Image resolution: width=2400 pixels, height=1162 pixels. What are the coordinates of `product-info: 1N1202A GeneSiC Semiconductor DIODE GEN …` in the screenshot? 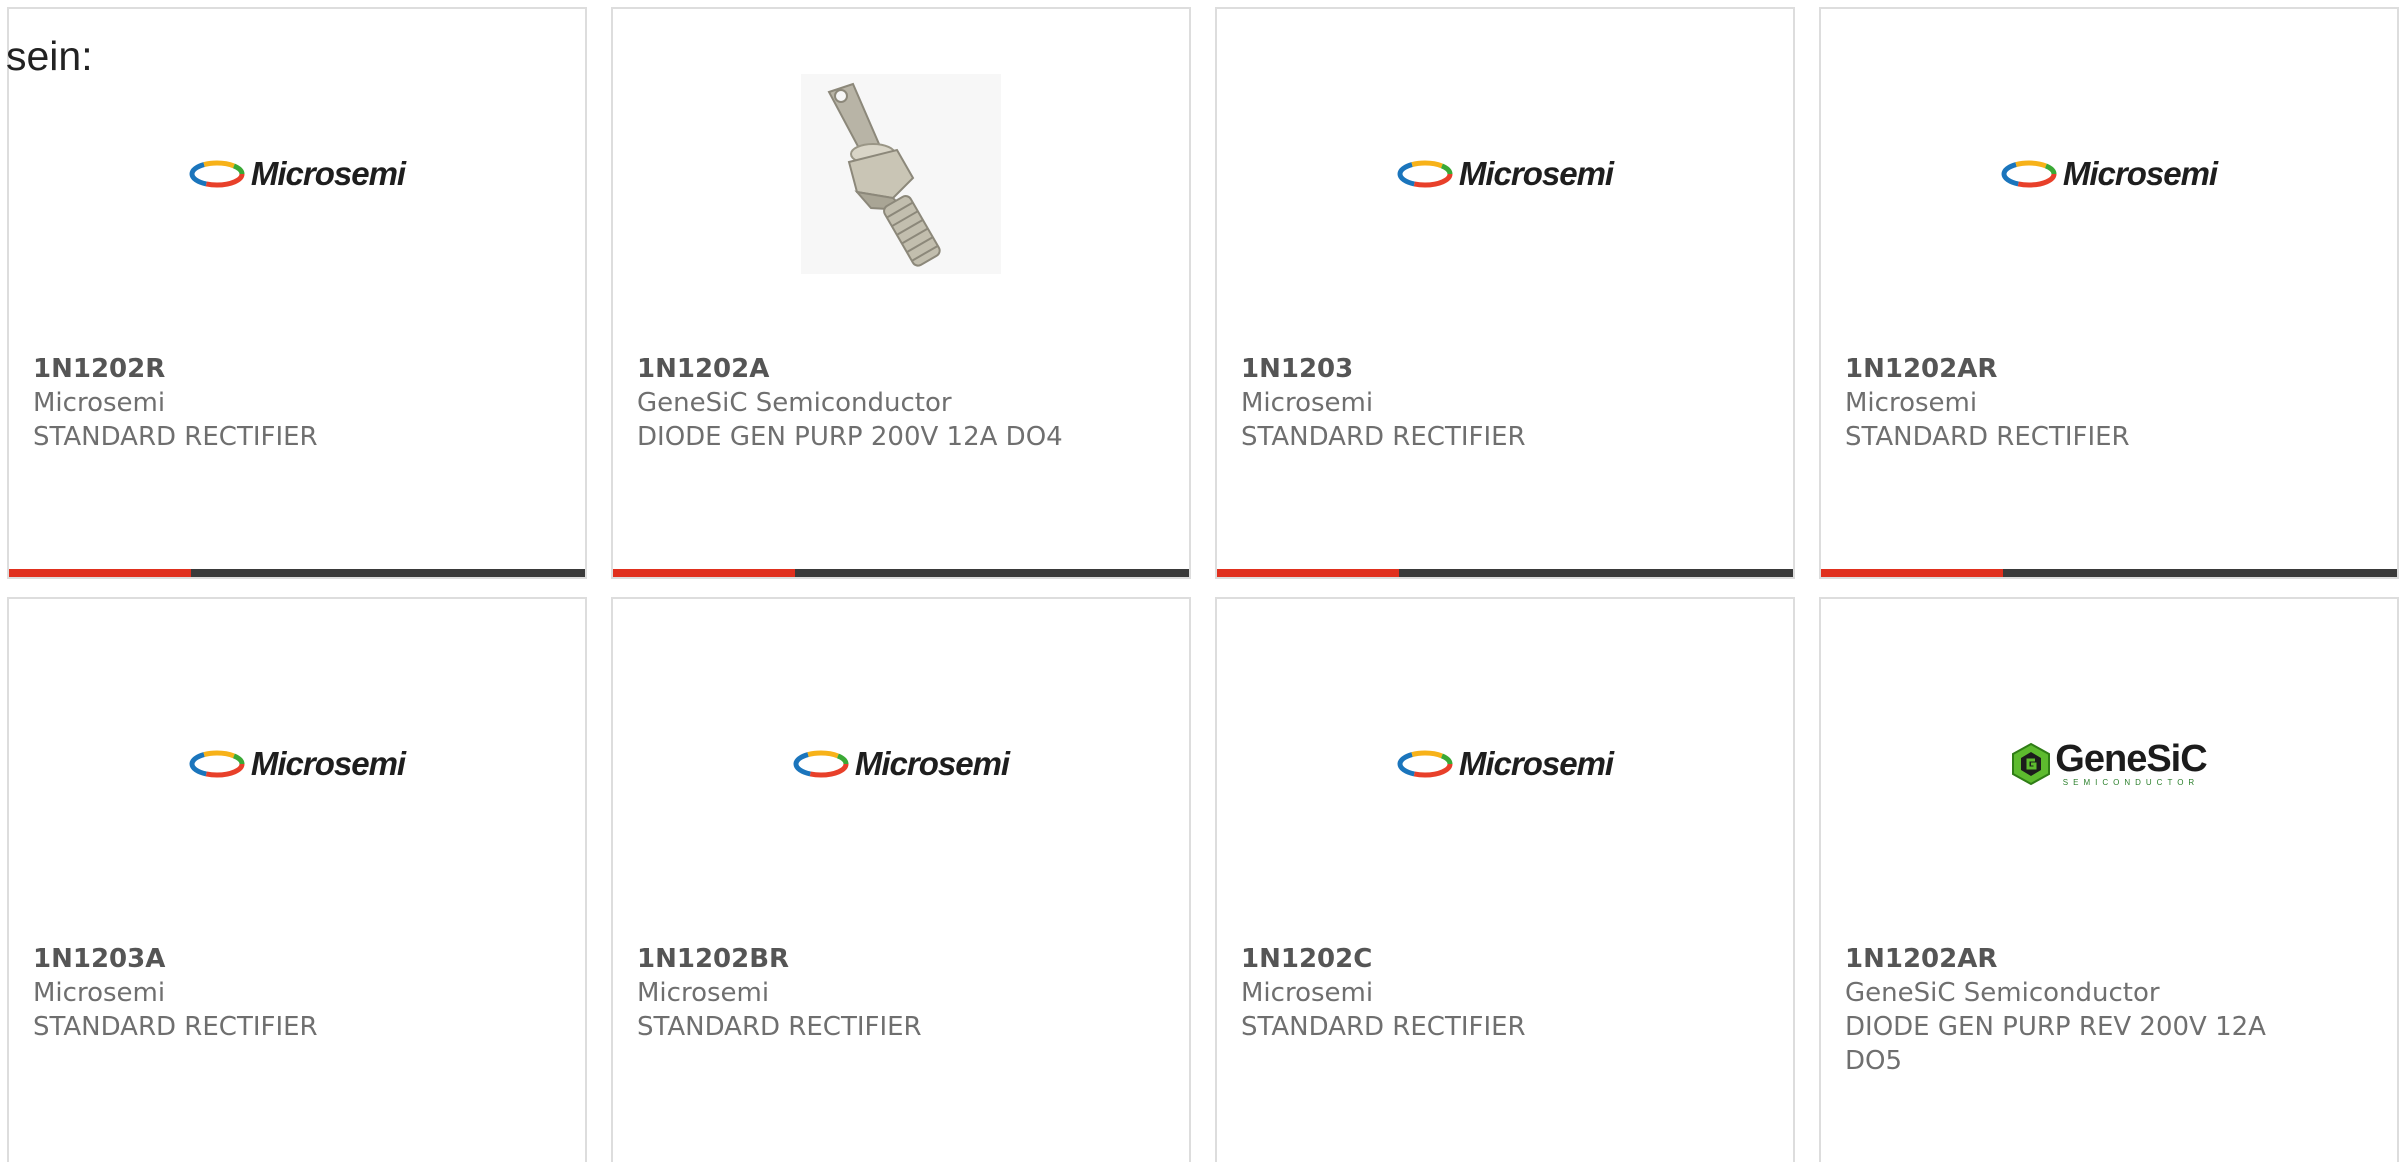 It's located at (873, 403).